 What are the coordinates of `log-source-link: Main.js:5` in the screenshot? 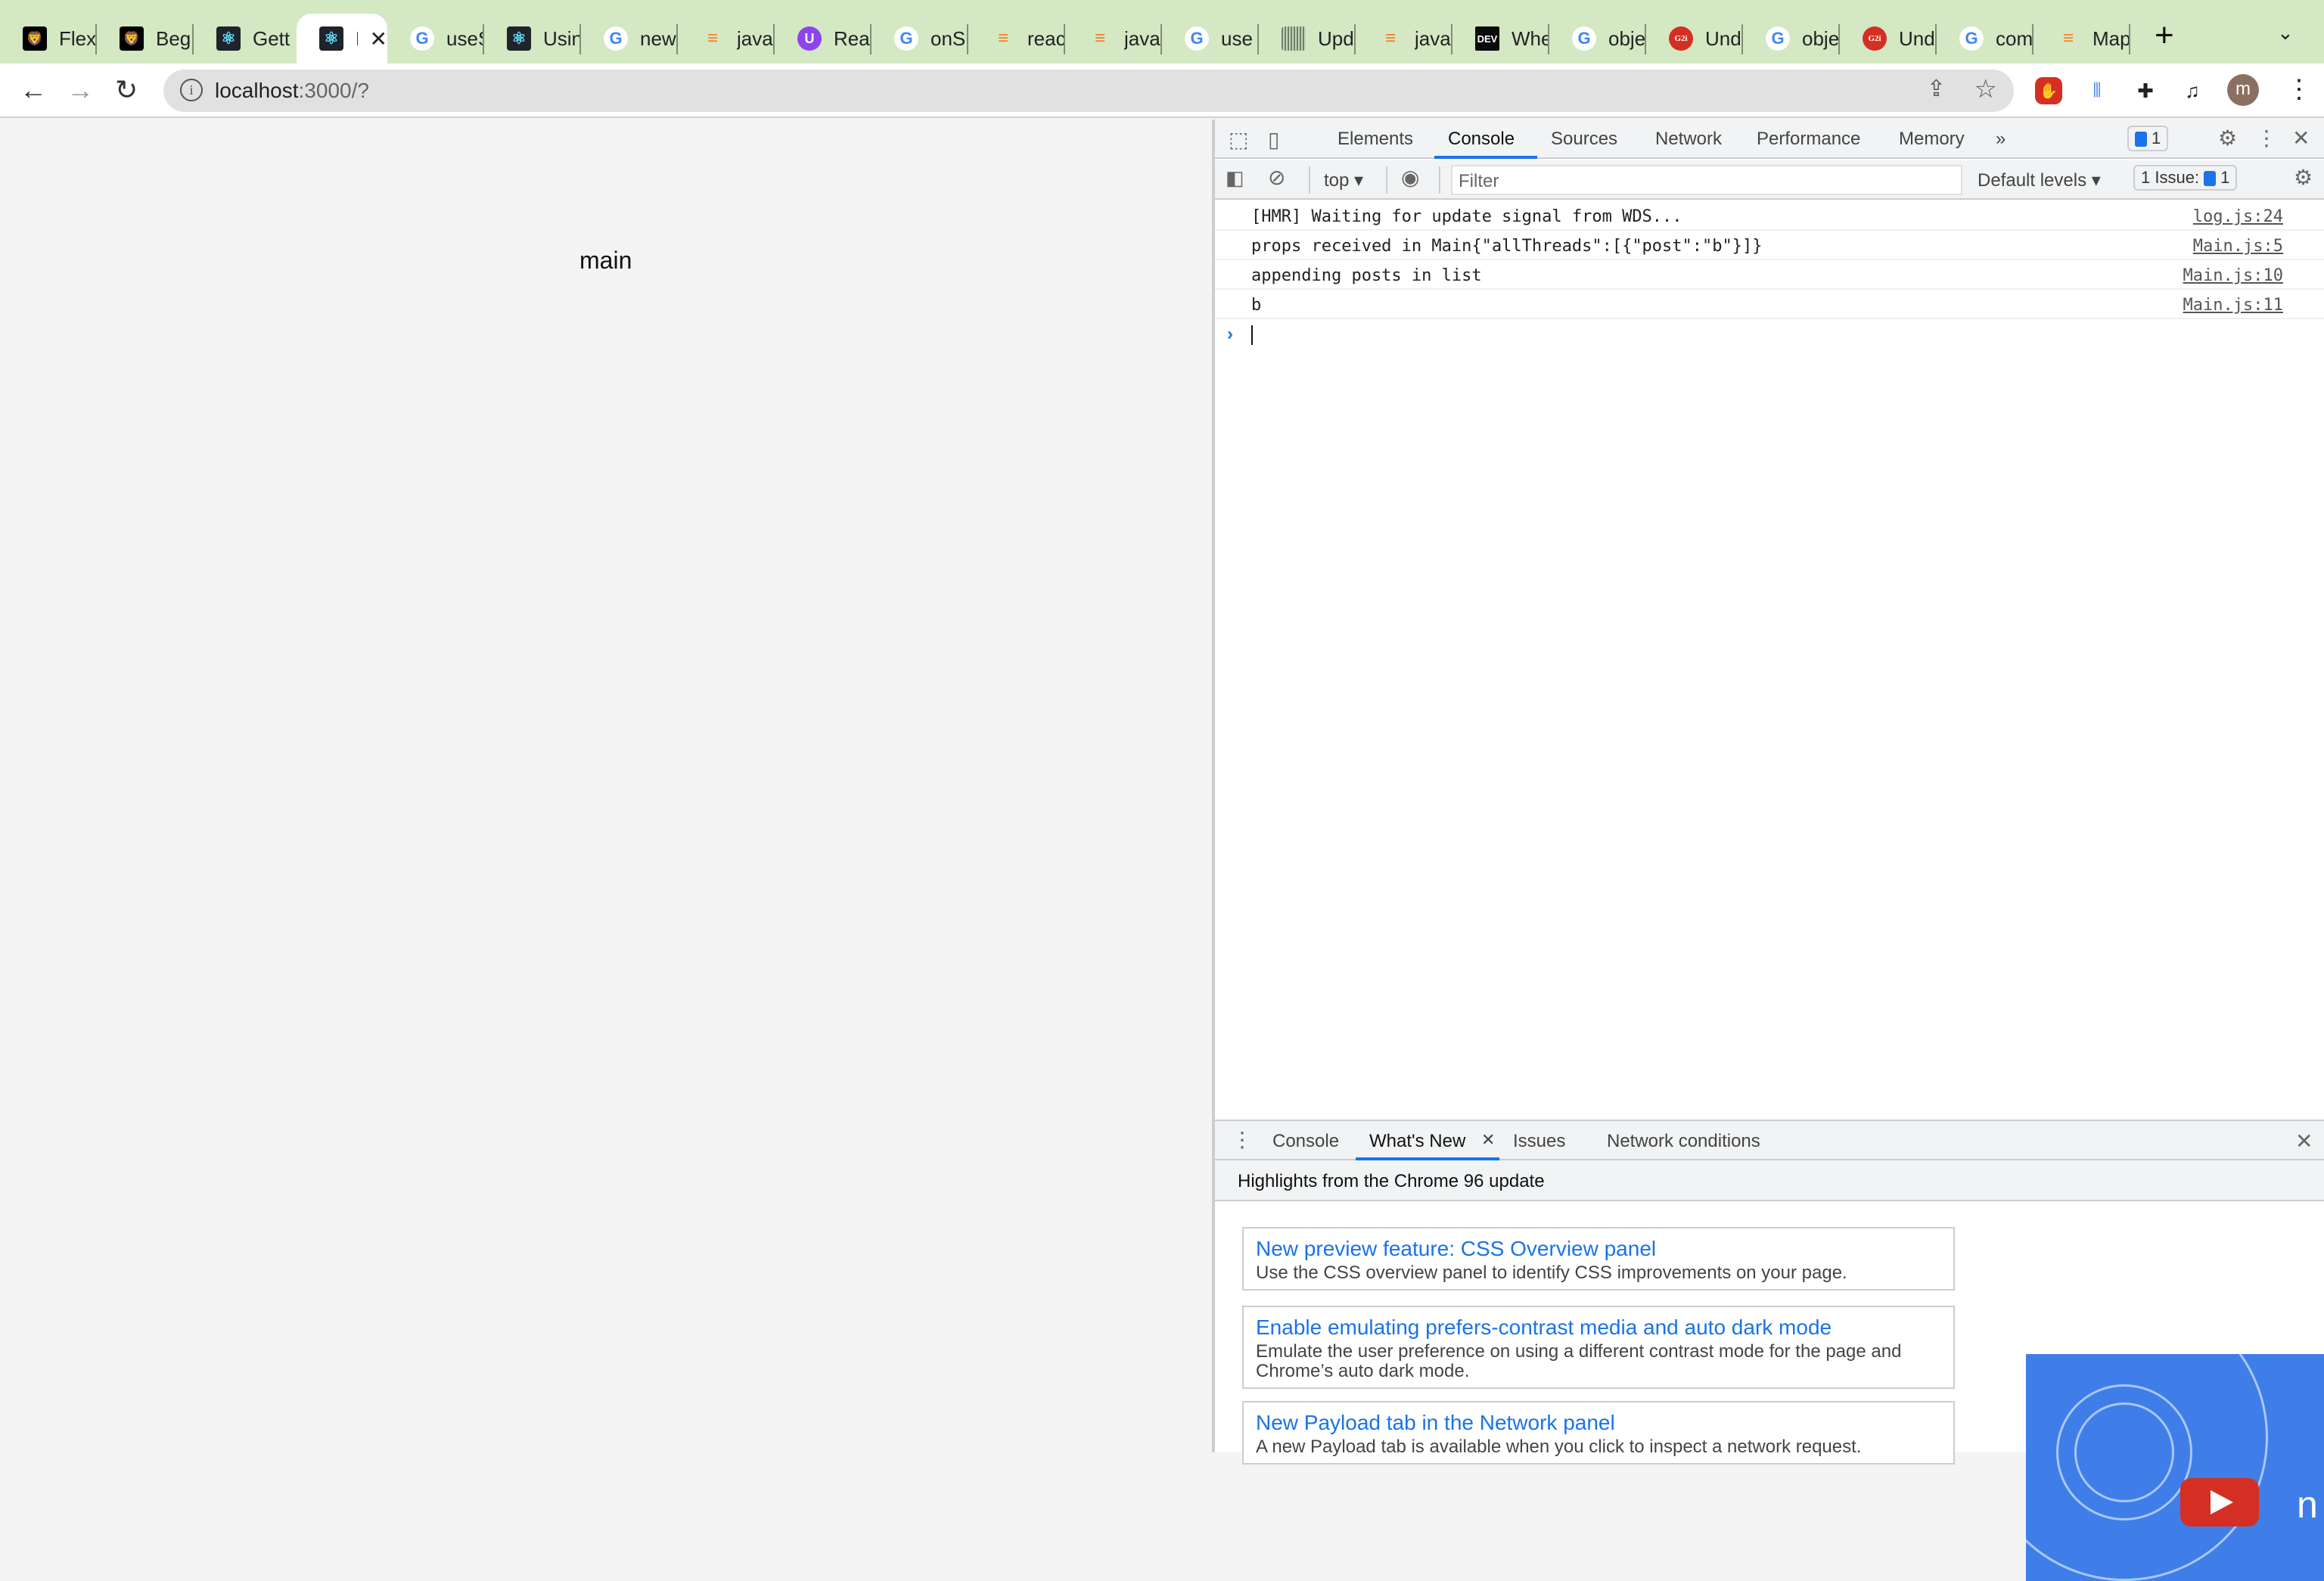 It's located at (2238, 247).